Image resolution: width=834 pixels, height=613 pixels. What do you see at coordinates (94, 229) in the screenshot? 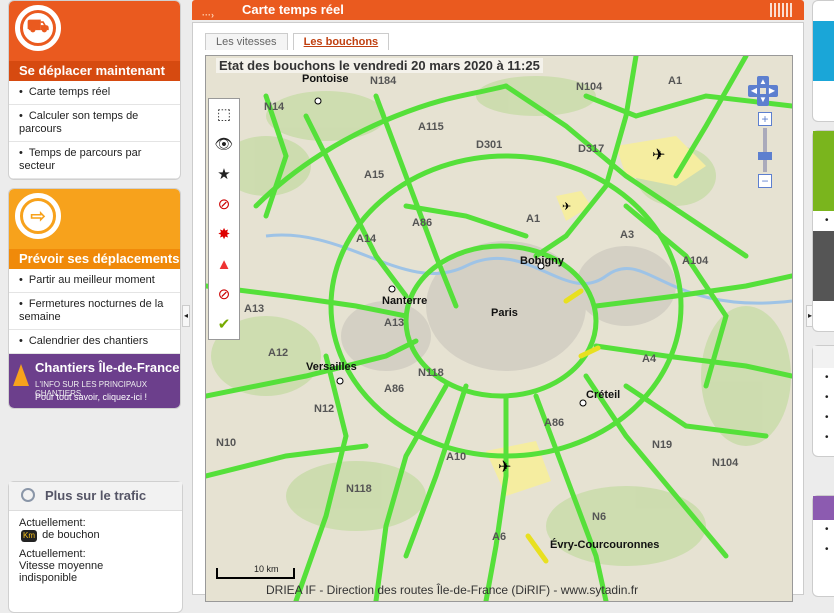
I see `plan-header: ⇨ Prévoir ses déplacements` at bounding box center [94, 229].